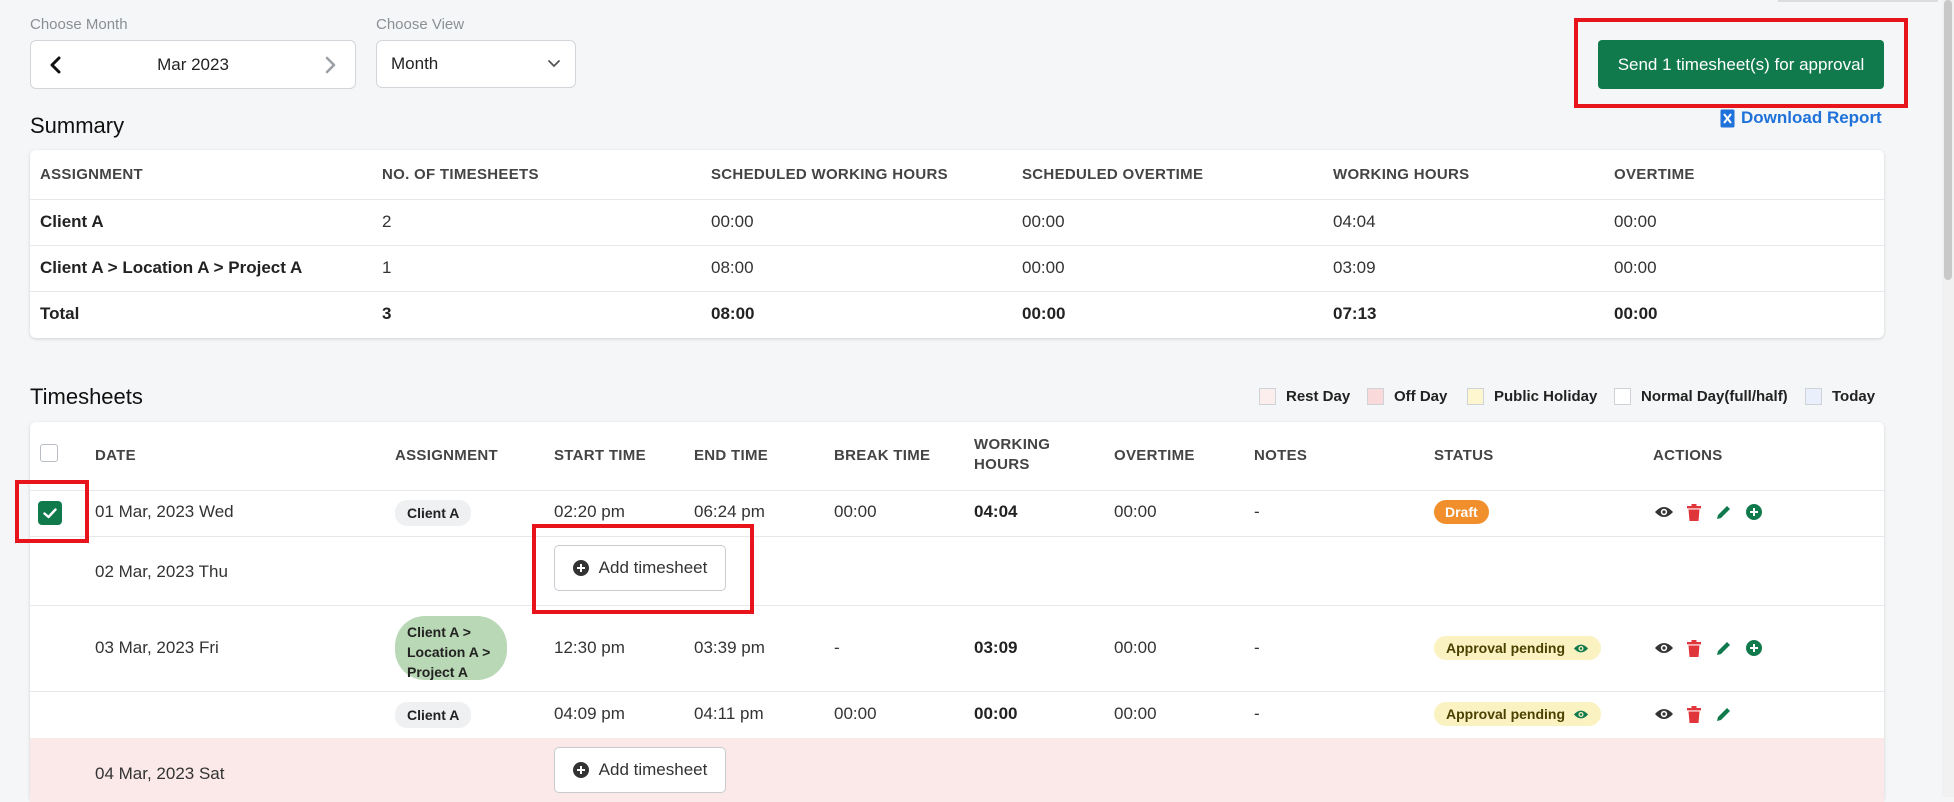 This screenshot has height=802, width=1954. Describe the element at coordinates (1135, 647) in the screenshot. I see `ts-row-overtime: 00:00` at that location.